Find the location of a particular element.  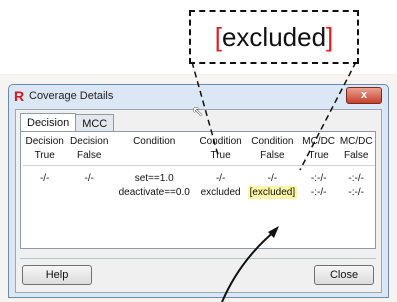

help-button: Help is located at coordinates (57, 275).